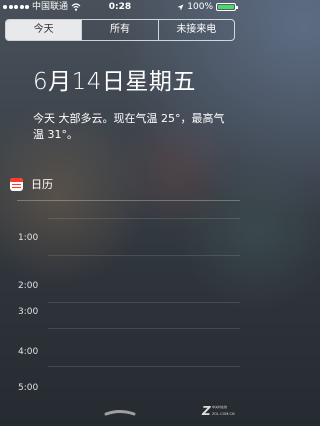  Describe the element at coordinates (120, 286) in the screenshot. I see `hour-row: 2:00` at that location.